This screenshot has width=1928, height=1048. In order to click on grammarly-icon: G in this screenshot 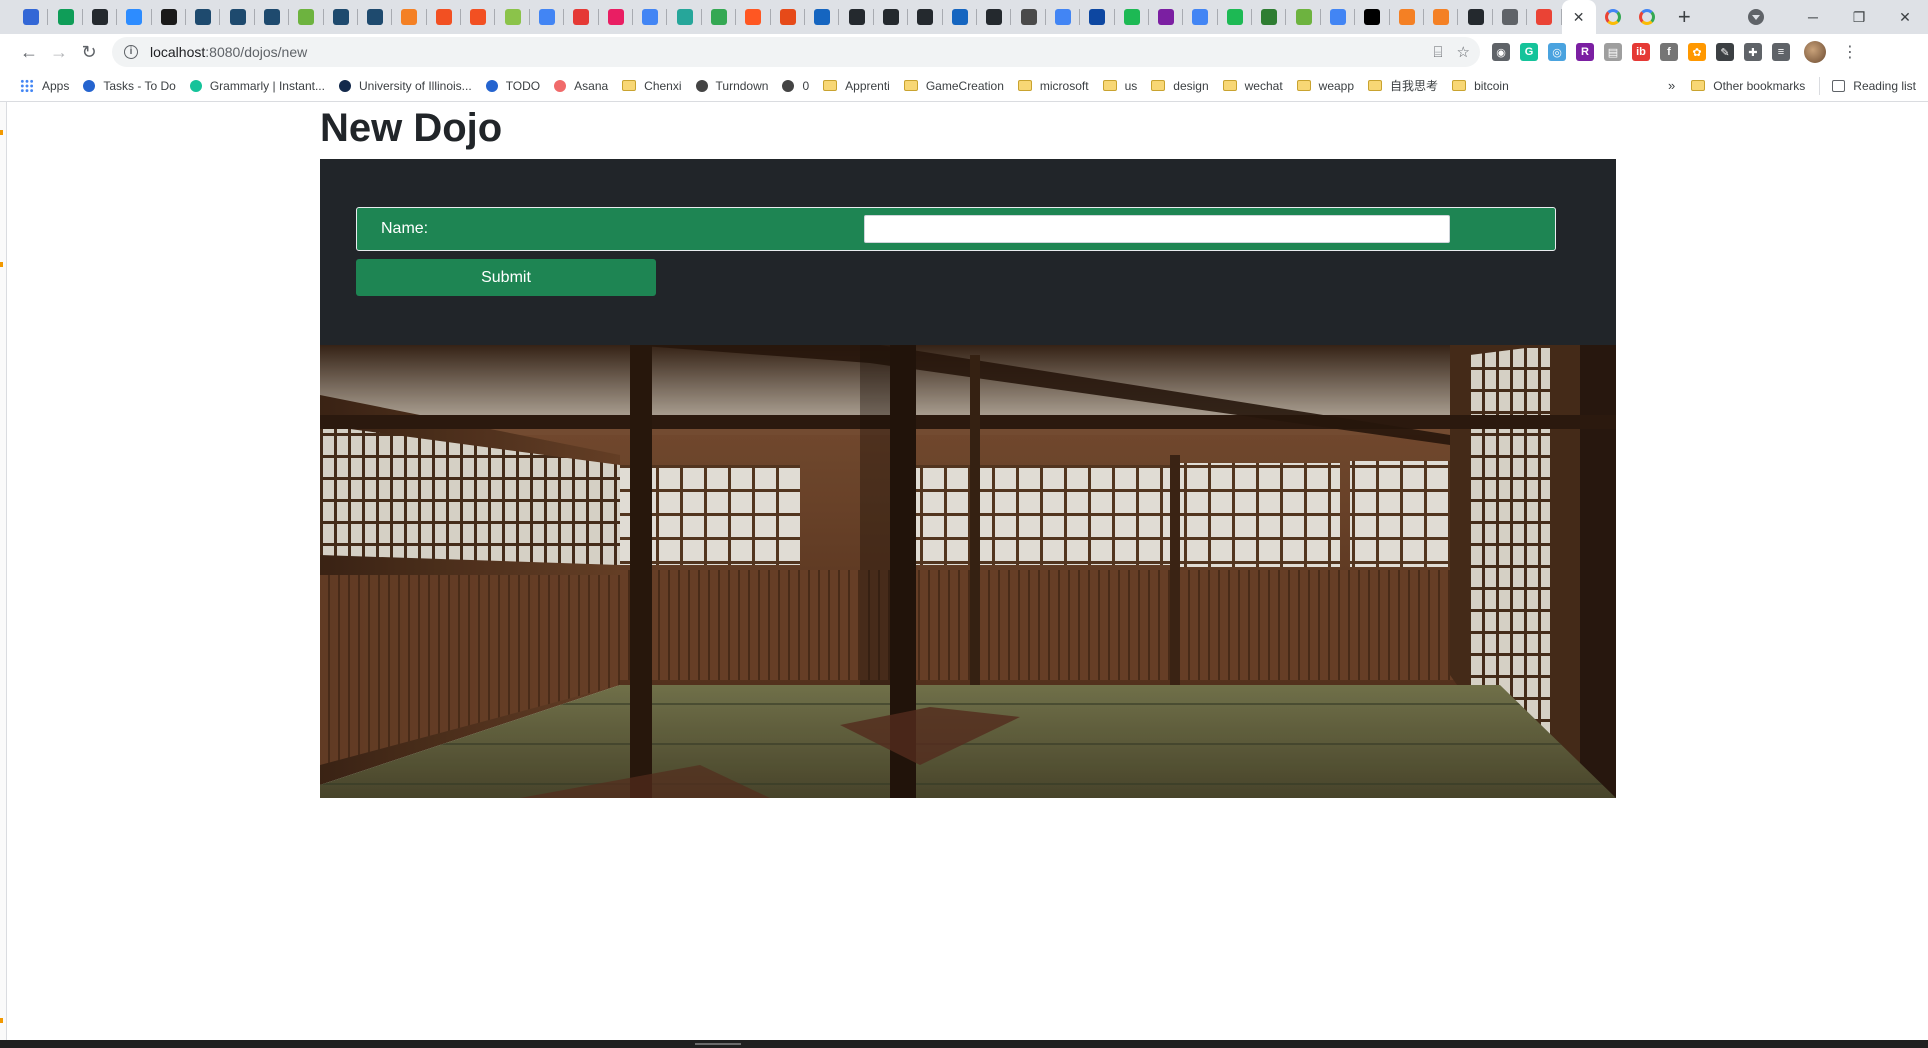, I will do `click(1529, 52)`.